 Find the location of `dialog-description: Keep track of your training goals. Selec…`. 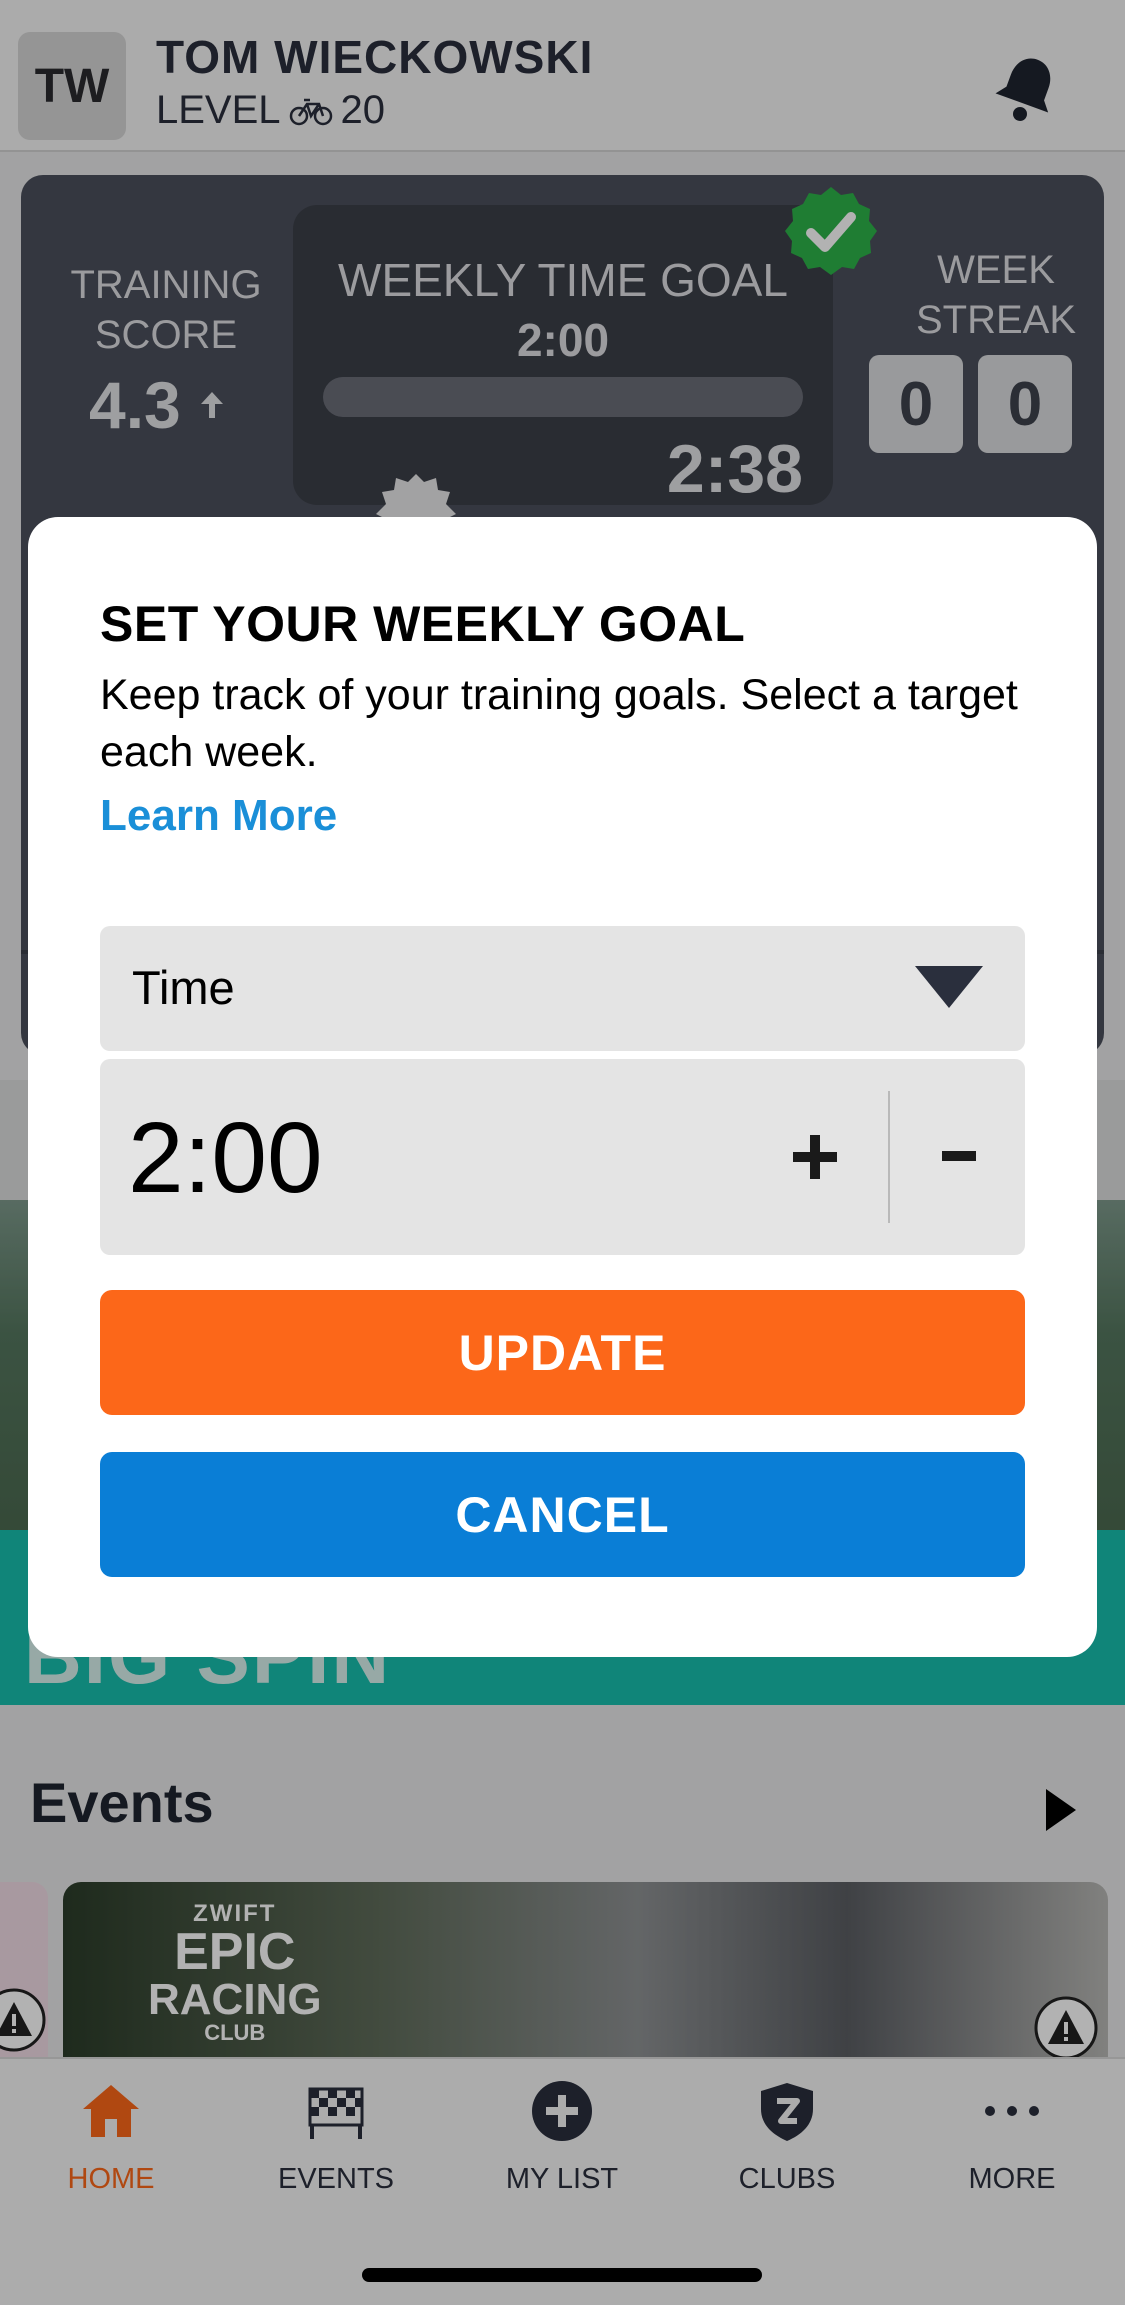

dialog-description: Keep track of your training goals. Selec… is located at coordinates (559, 723).